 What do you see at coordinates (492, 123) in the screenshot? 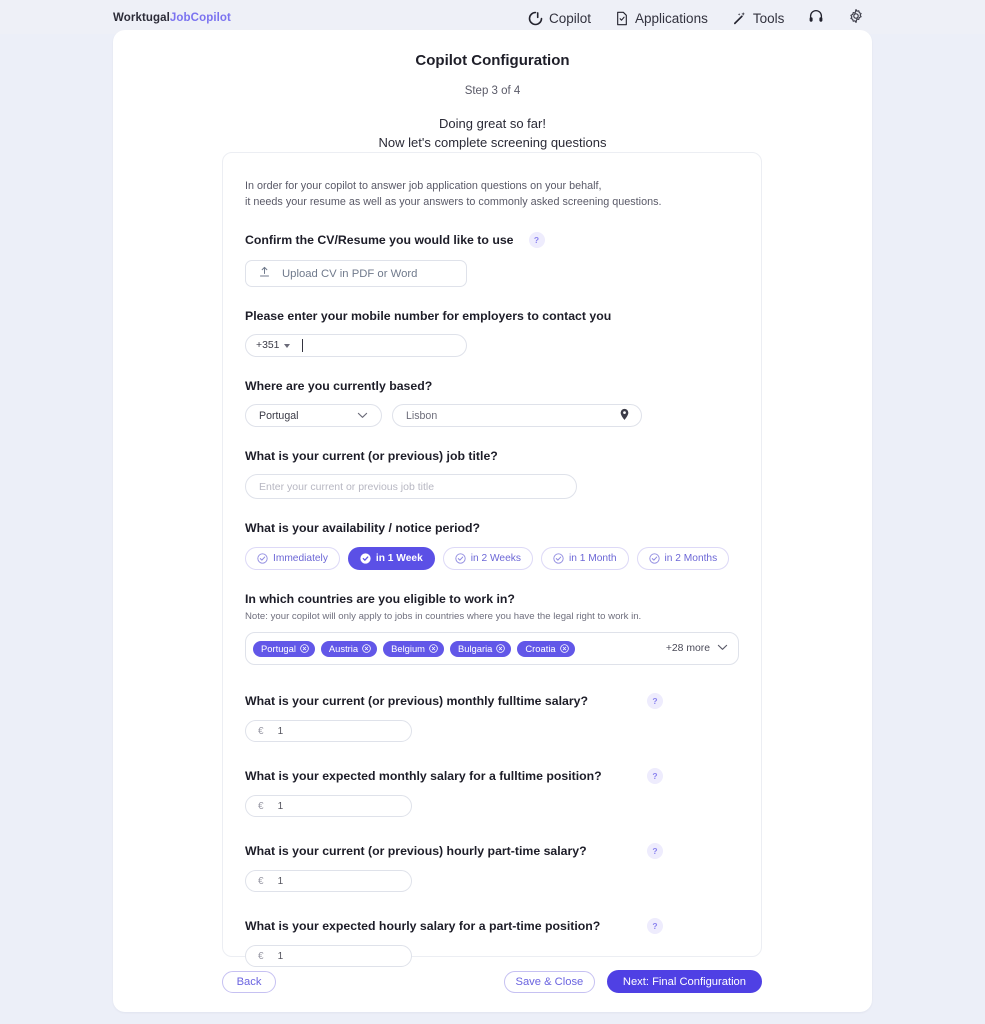
I see `tagline-line-1: Doing great so far!` at bounding box center [492, 123].